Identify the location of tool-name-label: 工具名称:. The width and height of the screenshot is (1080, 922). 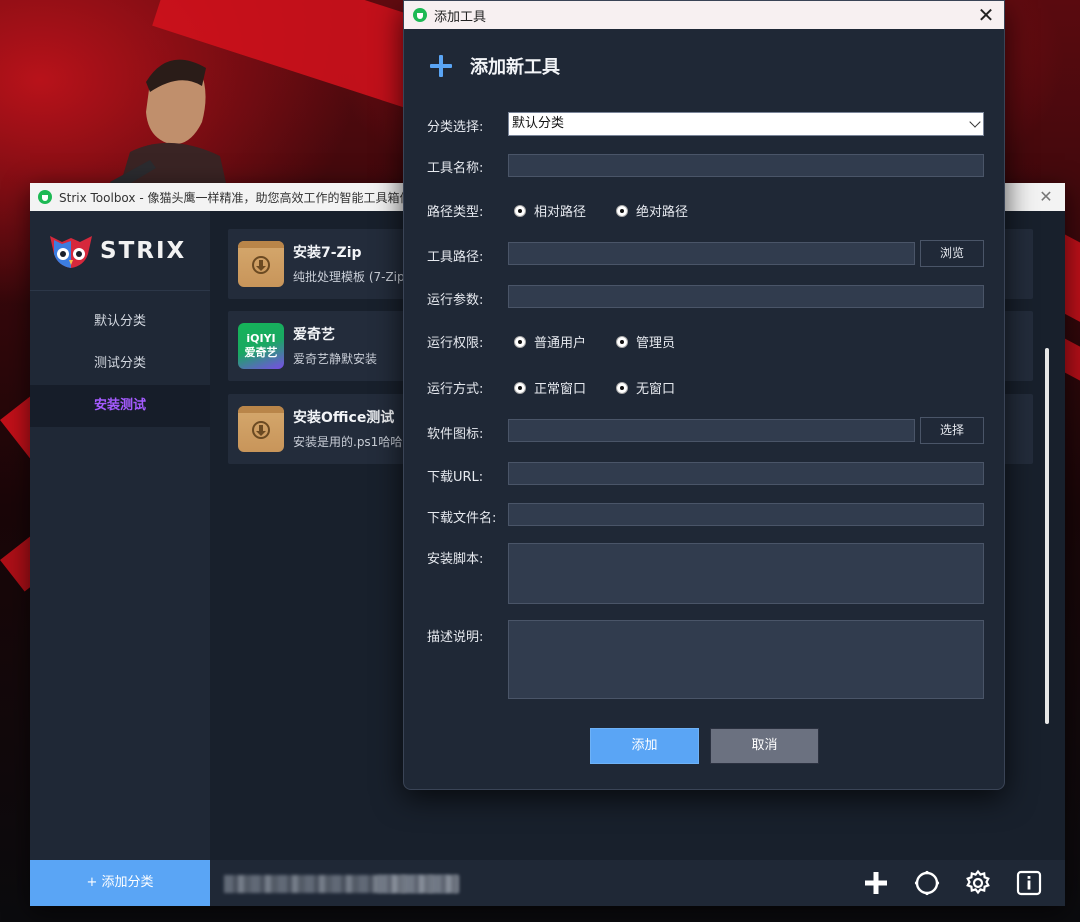
(455, 168).